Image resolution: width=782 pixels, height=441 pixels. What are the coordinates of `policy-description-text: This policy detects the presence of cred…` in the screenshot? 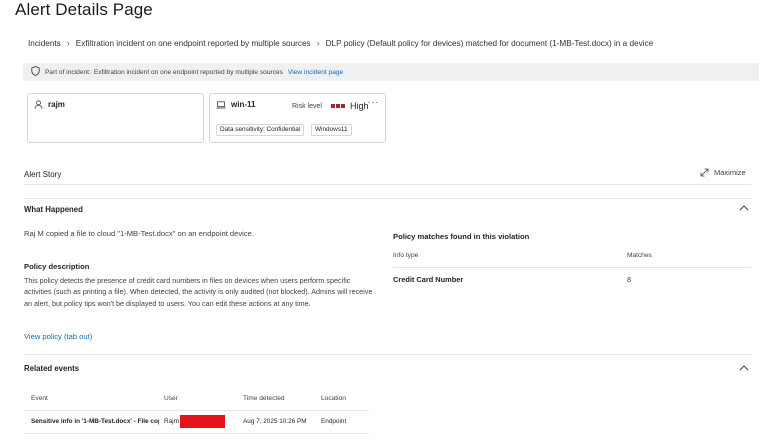 It's located at (198, 292).